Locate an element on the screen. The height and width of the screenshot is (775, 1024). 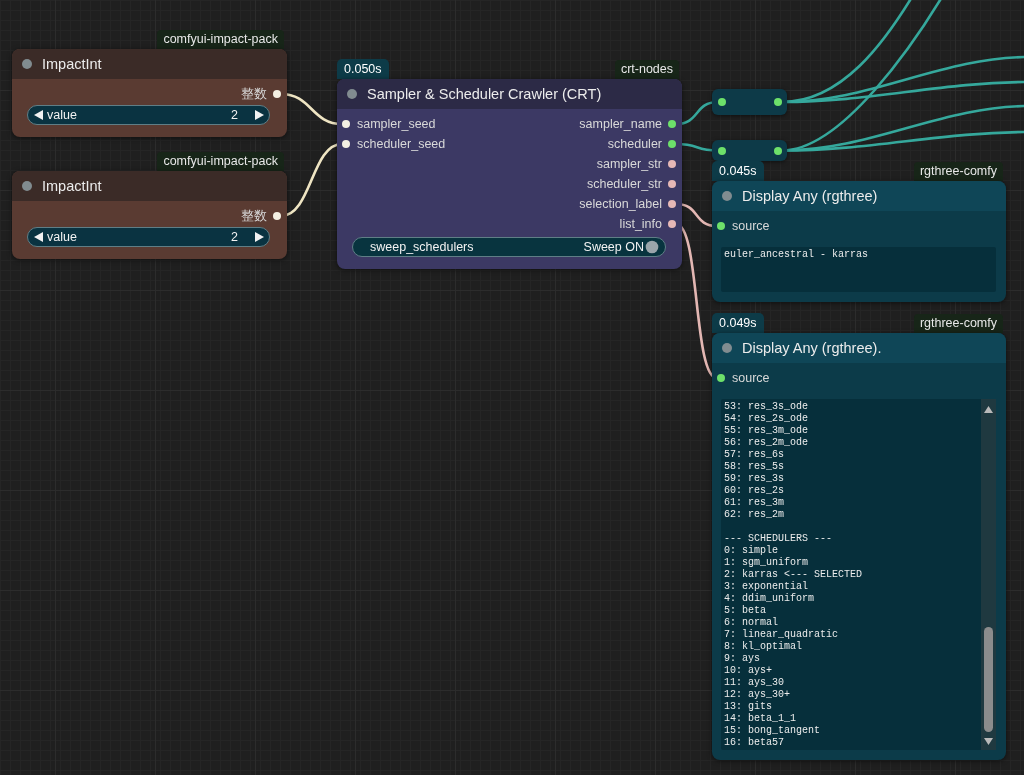
slot-label: sampler_seed is located at coordinates (396, 124).